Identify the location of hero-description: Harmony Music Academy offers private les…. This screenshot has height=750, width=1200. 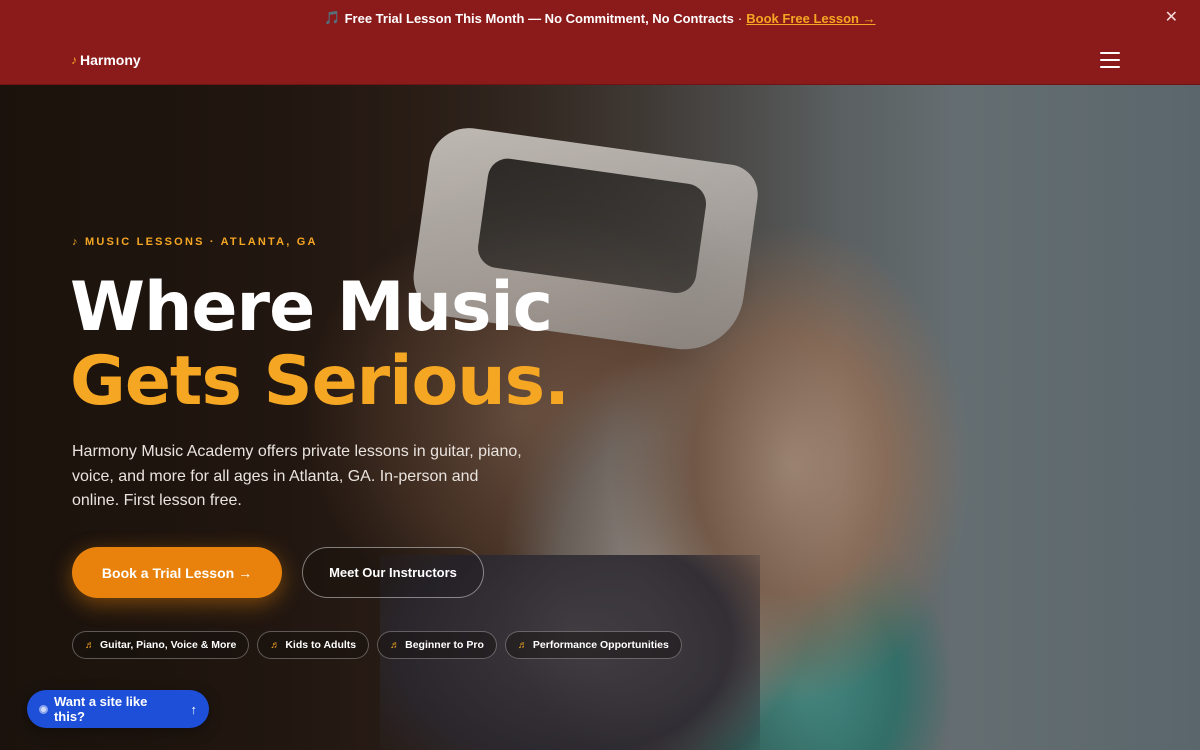
(297, 476).